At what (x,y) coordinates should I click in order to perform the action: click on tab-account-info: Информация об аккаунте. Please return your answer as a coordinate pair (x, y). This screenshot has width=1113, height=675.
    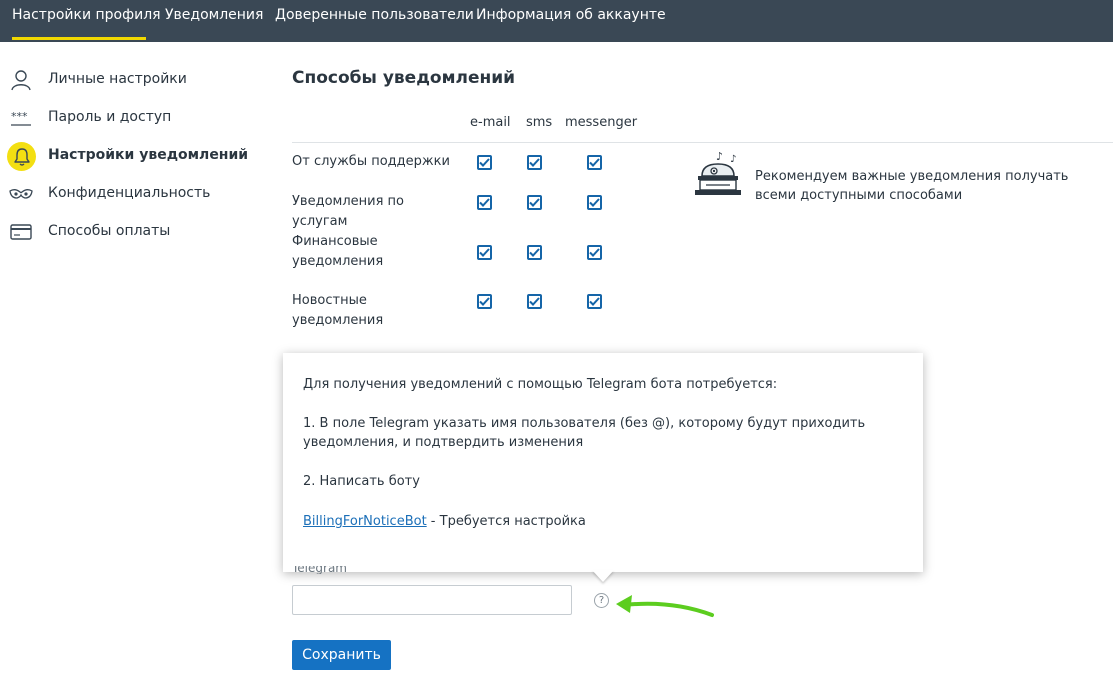
    Looking at the image, I should click on (571, 21).